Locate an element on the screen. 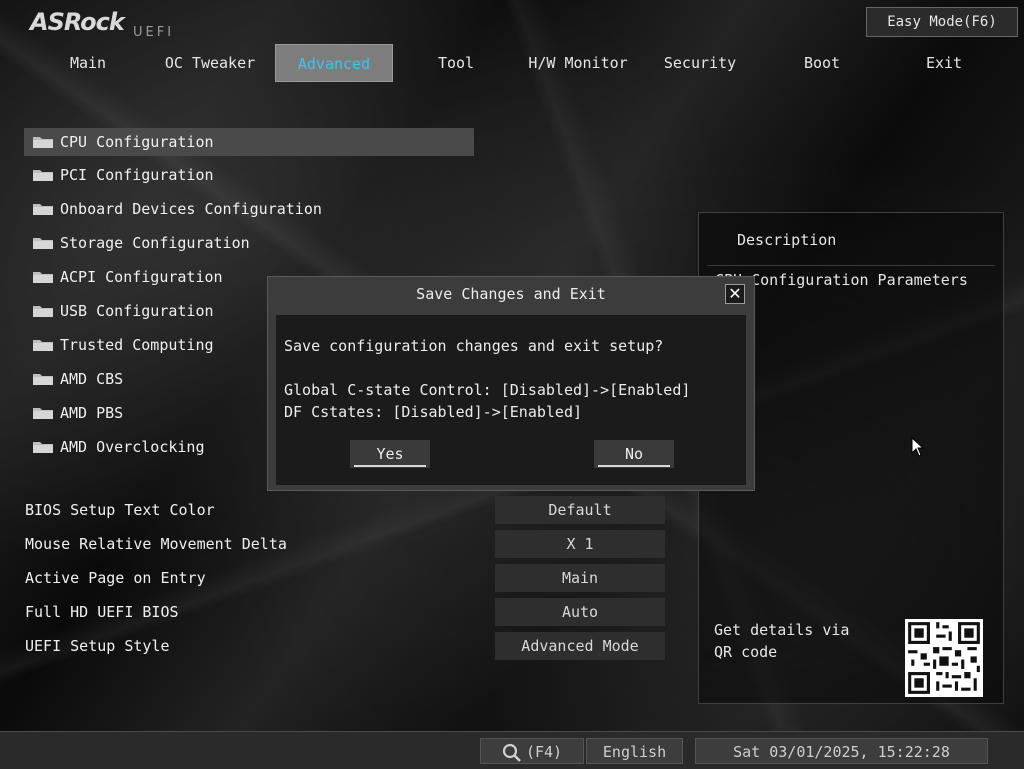 This screenshot has width=1024, height=769. search-key-label: (F4) is located at coordinates (544, 752).